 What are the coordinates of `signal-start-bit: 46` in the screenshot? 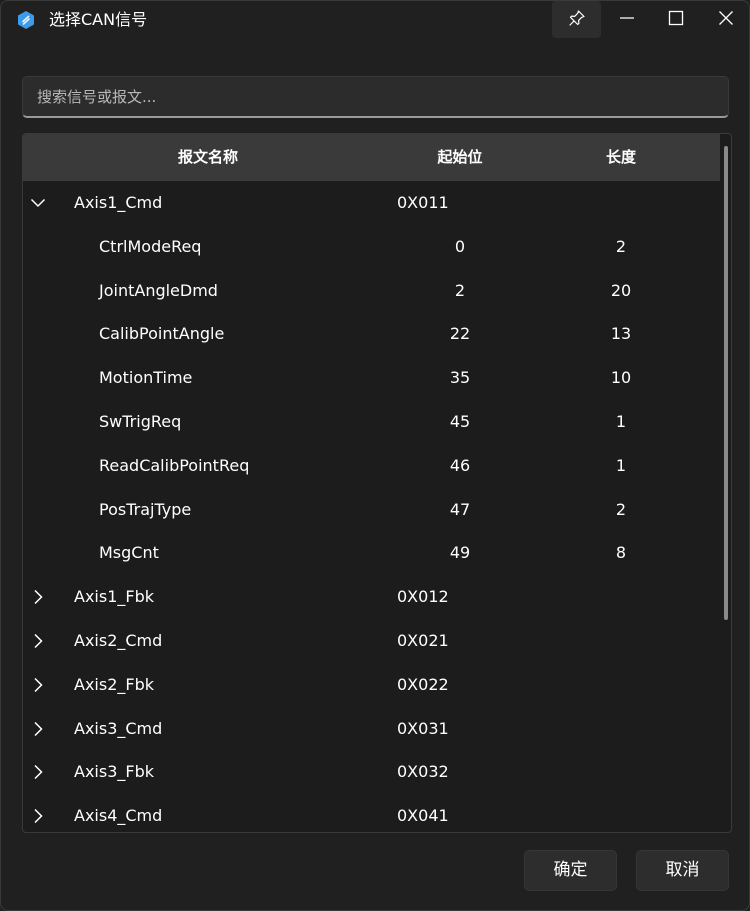 It's located at (460, 465).